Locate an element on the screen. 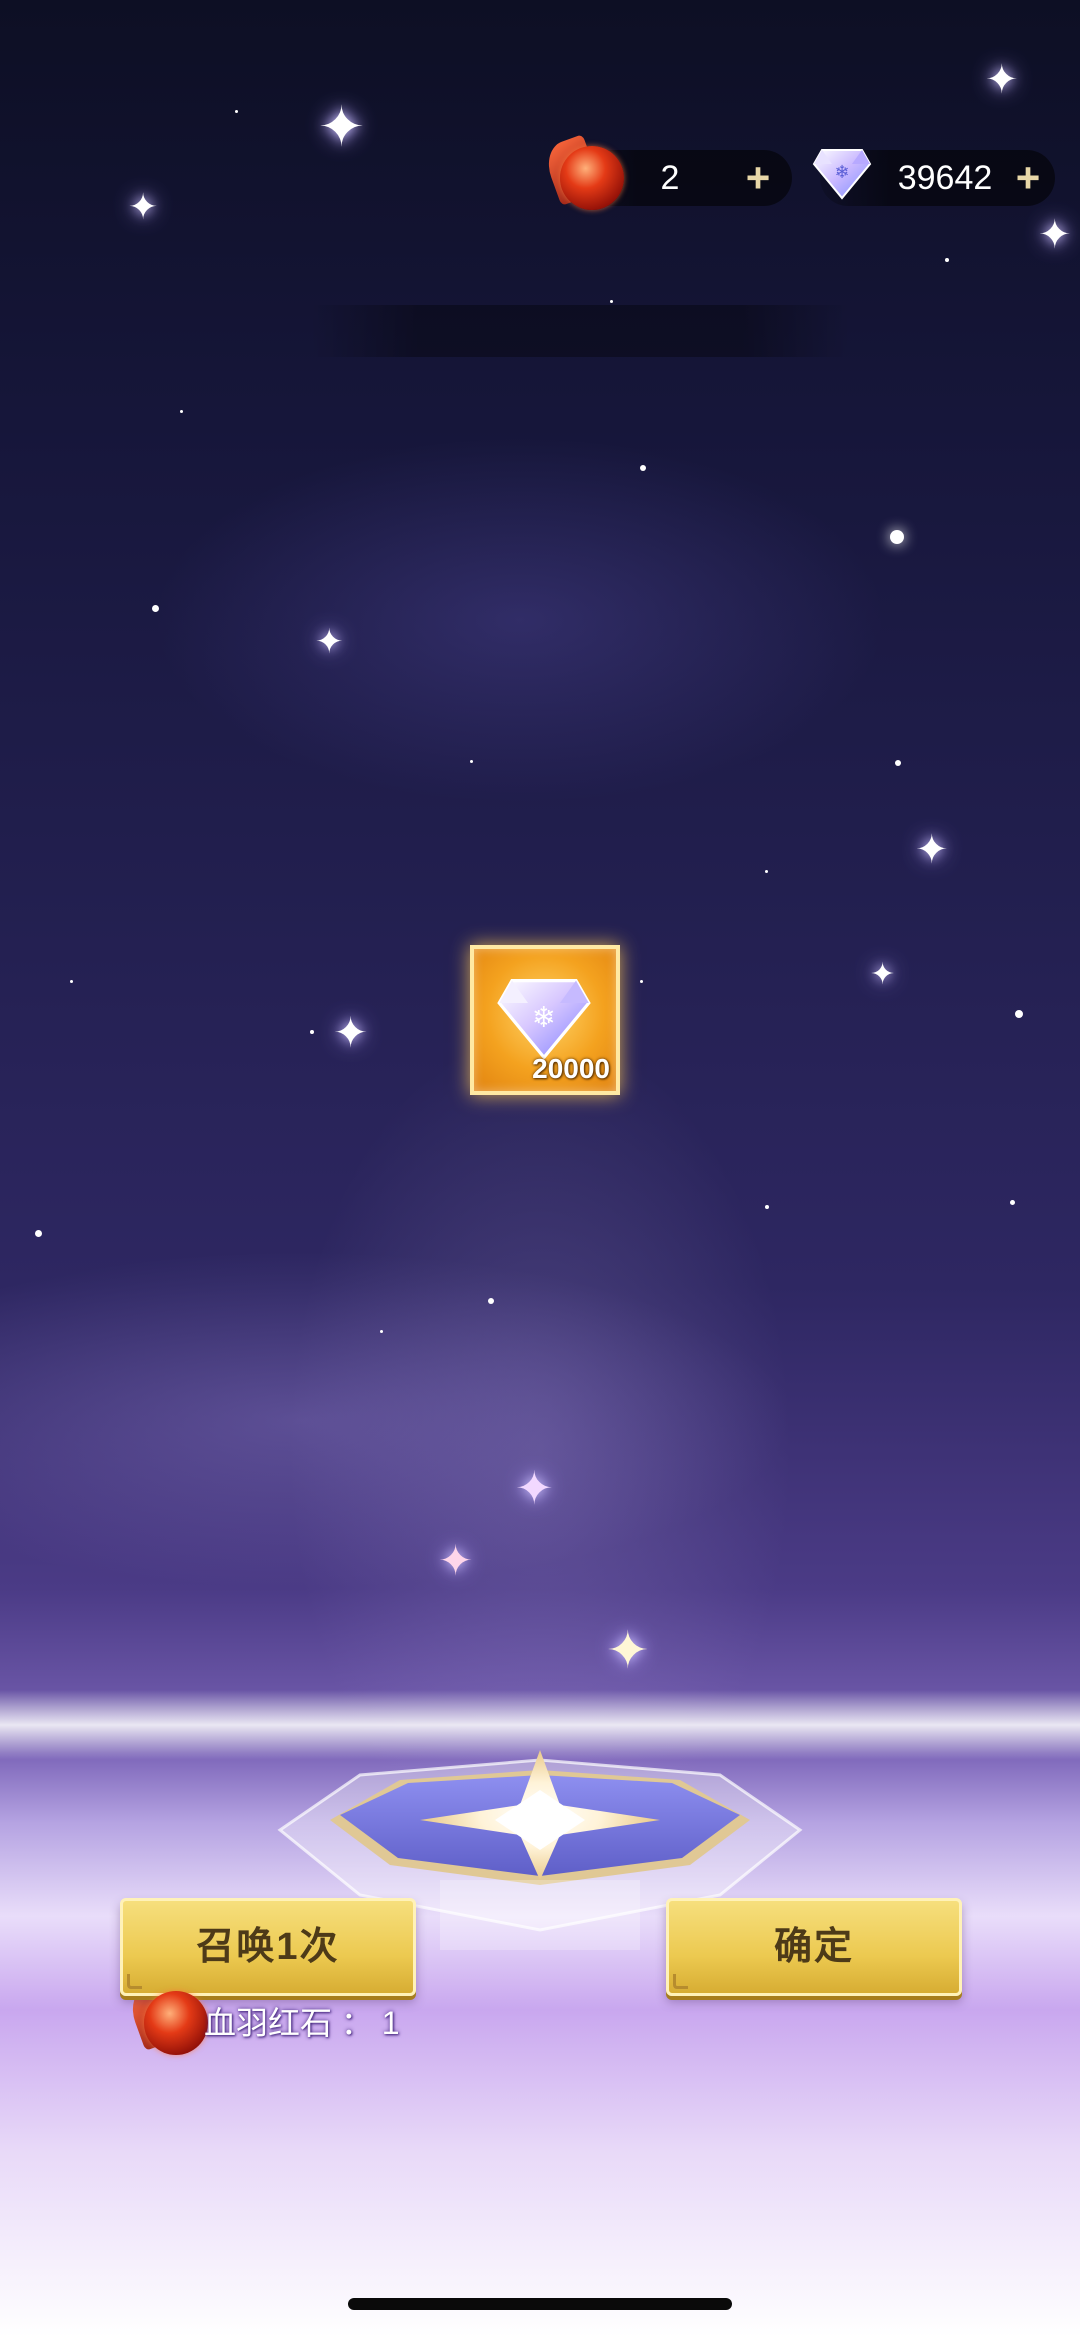  confirm-button: 确定 is located at coordinates (814, 1947).